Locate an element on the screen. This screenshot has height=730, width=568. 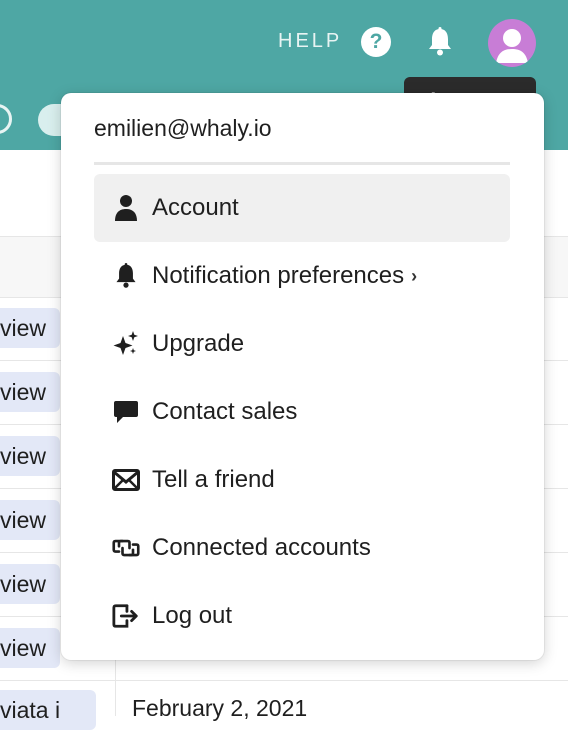
menu-item-label: Connected accounts is located at coordinates (261, 547).